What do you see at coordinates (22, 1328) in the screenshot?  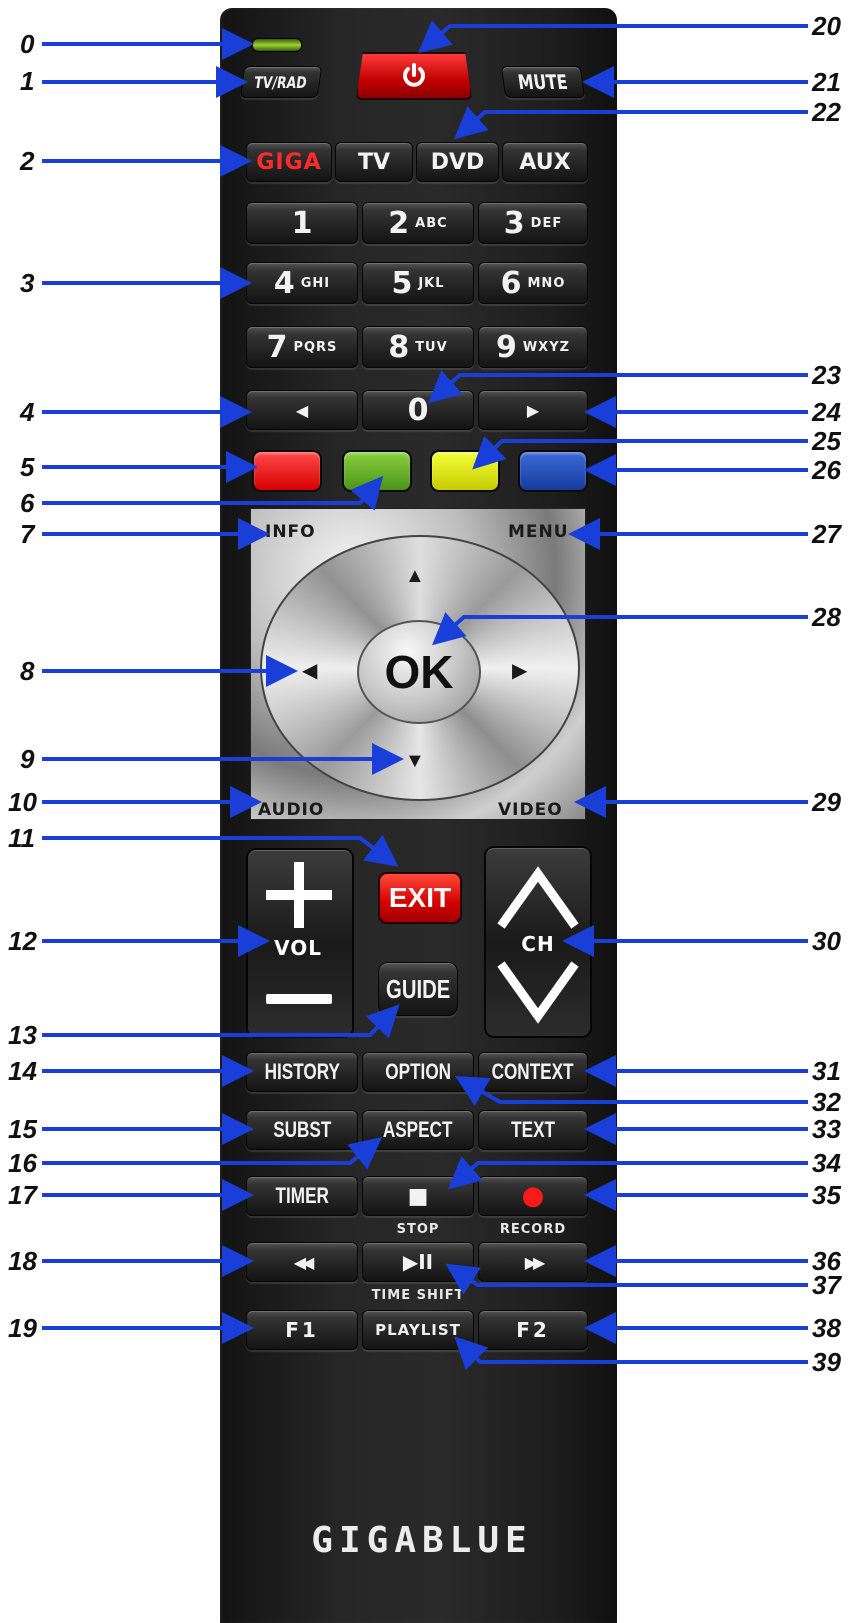 I see `callout-number-19: 19` at bounding box center [22, 1328].